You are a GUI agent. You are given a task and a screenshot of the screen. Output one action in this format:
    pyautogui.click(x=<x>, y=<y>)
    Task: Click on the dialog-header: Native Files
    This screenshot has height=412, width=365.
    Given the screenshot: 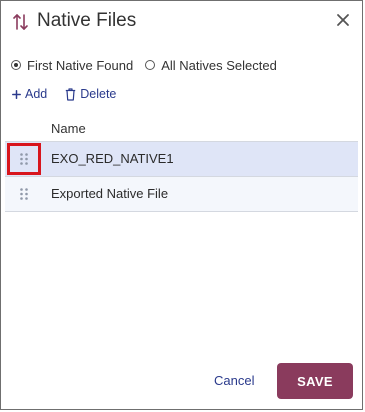 What is the action you would take?
    pyautogui.click(x=181, y=22)
    